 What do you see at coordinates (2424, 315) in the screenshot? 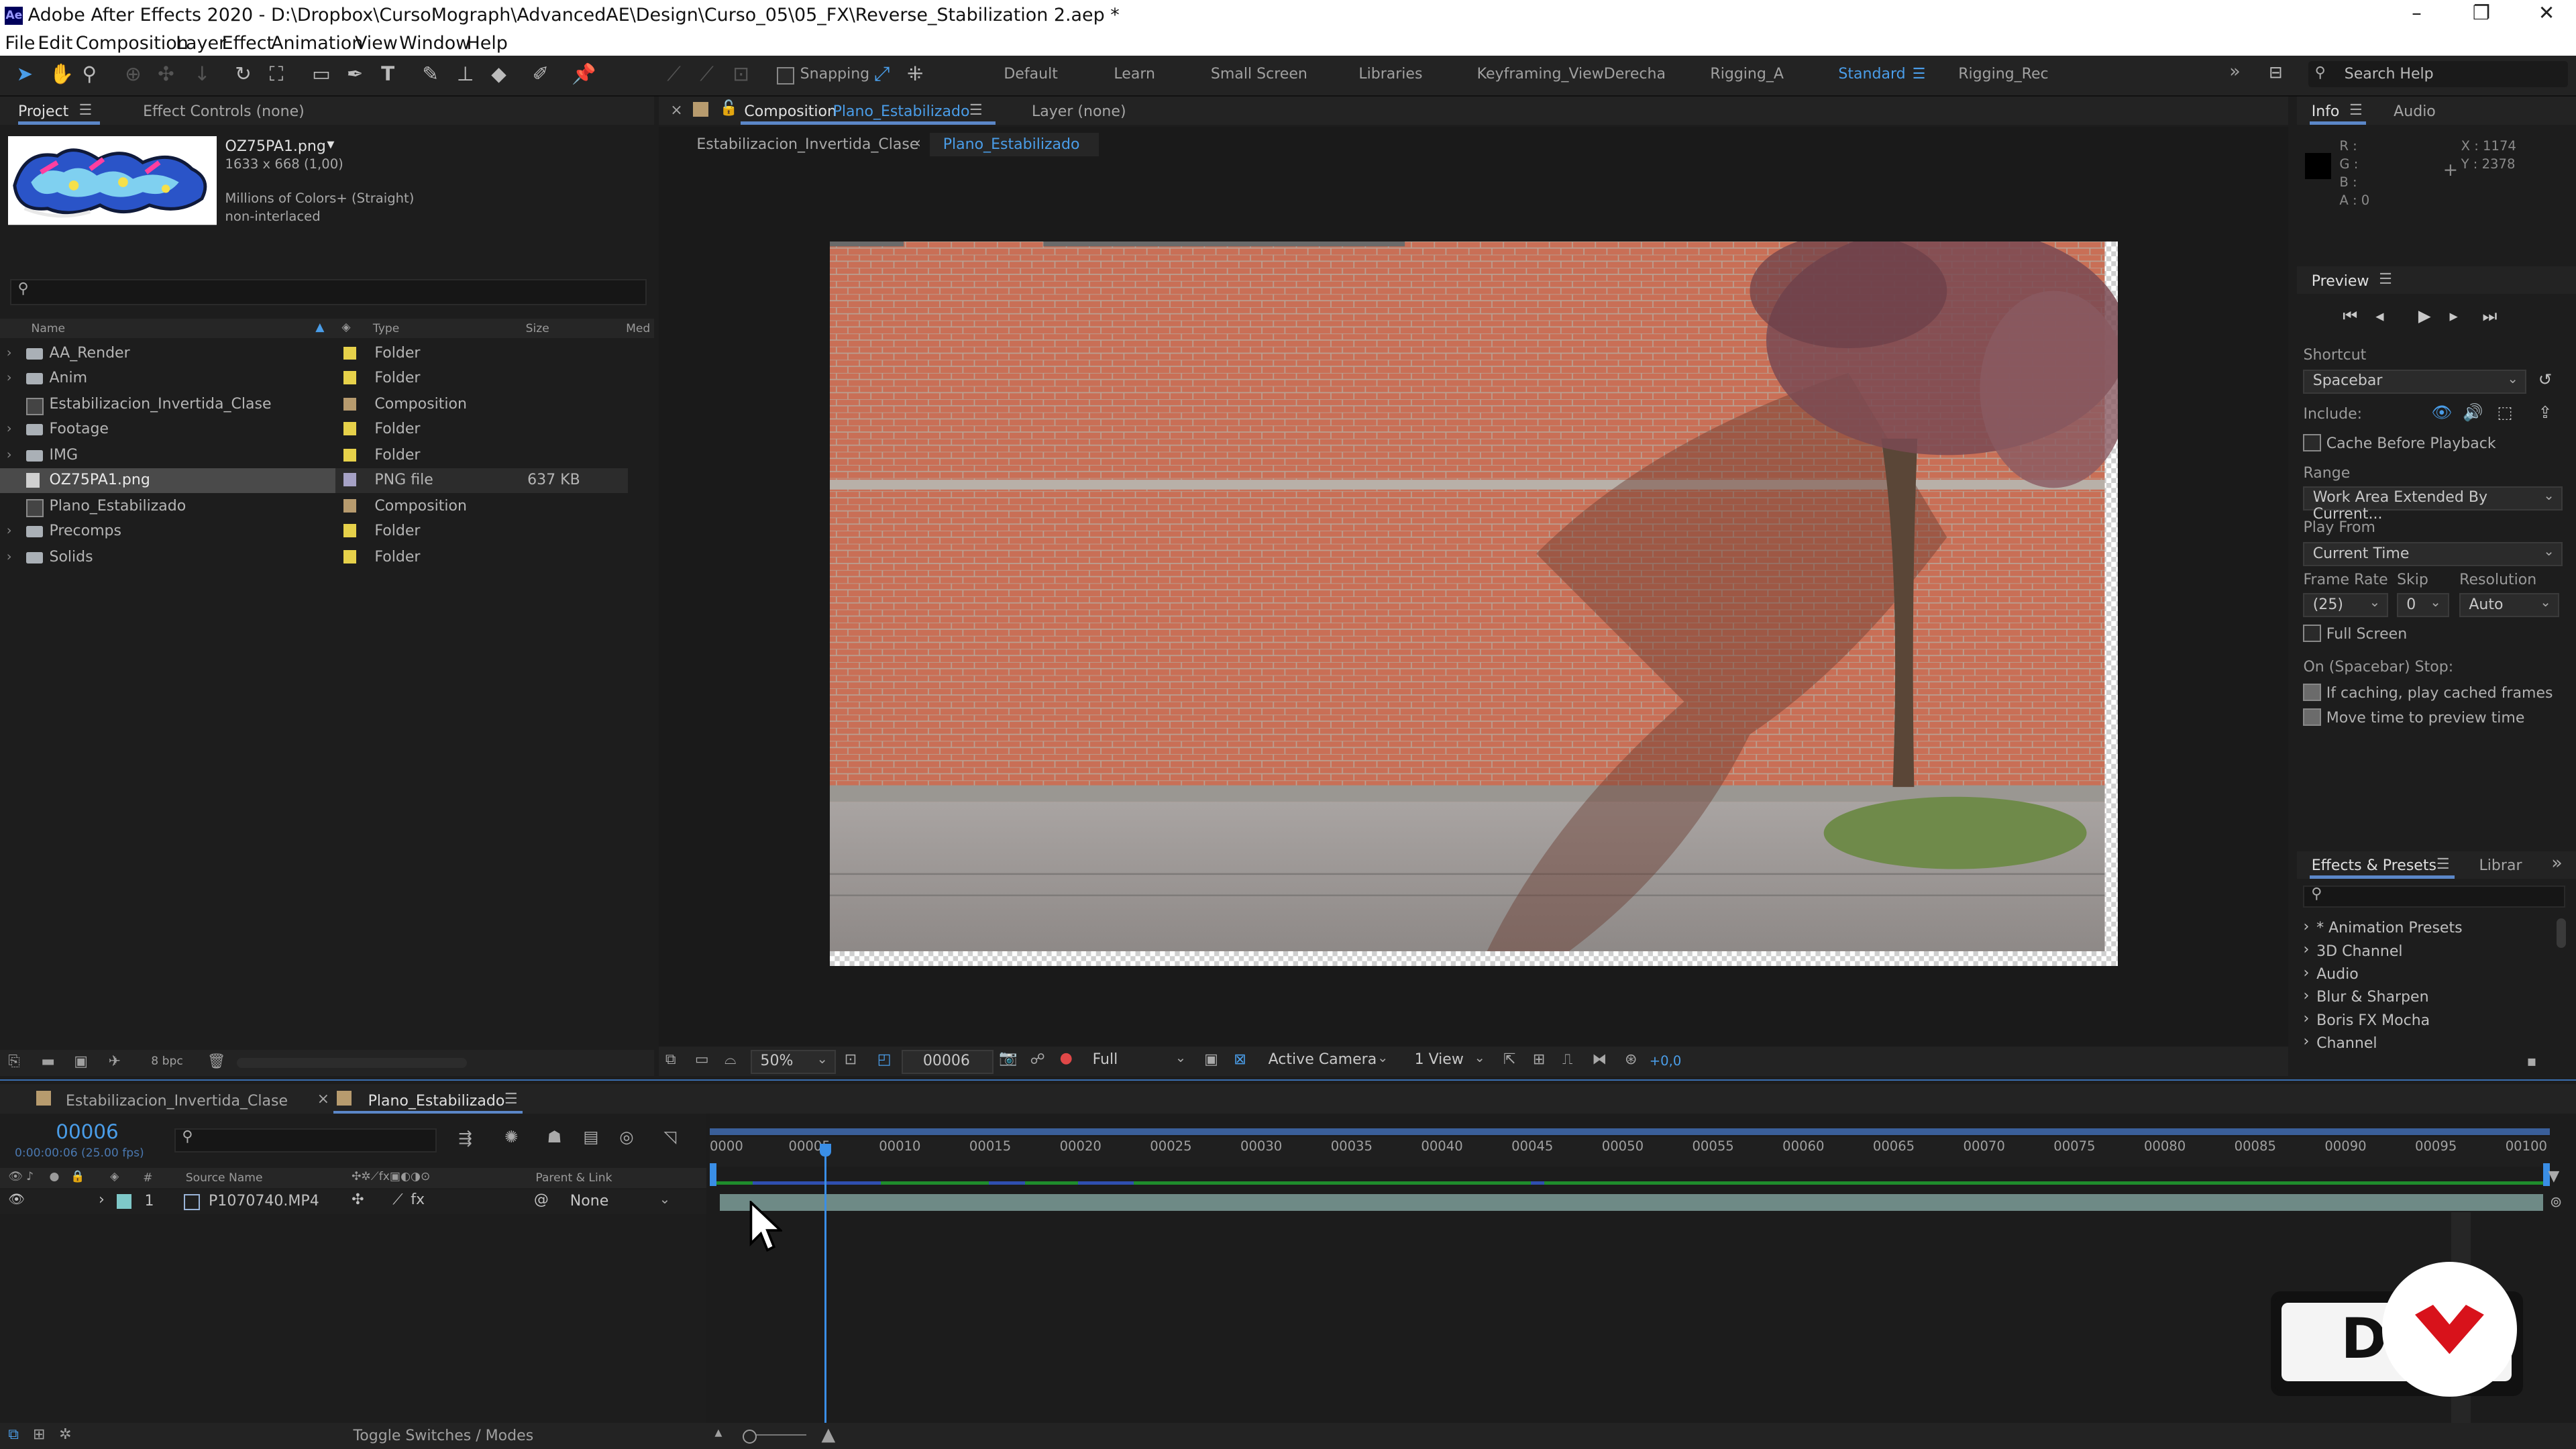
I see `play-icon: ▶` at bounding box center [2424, 315].